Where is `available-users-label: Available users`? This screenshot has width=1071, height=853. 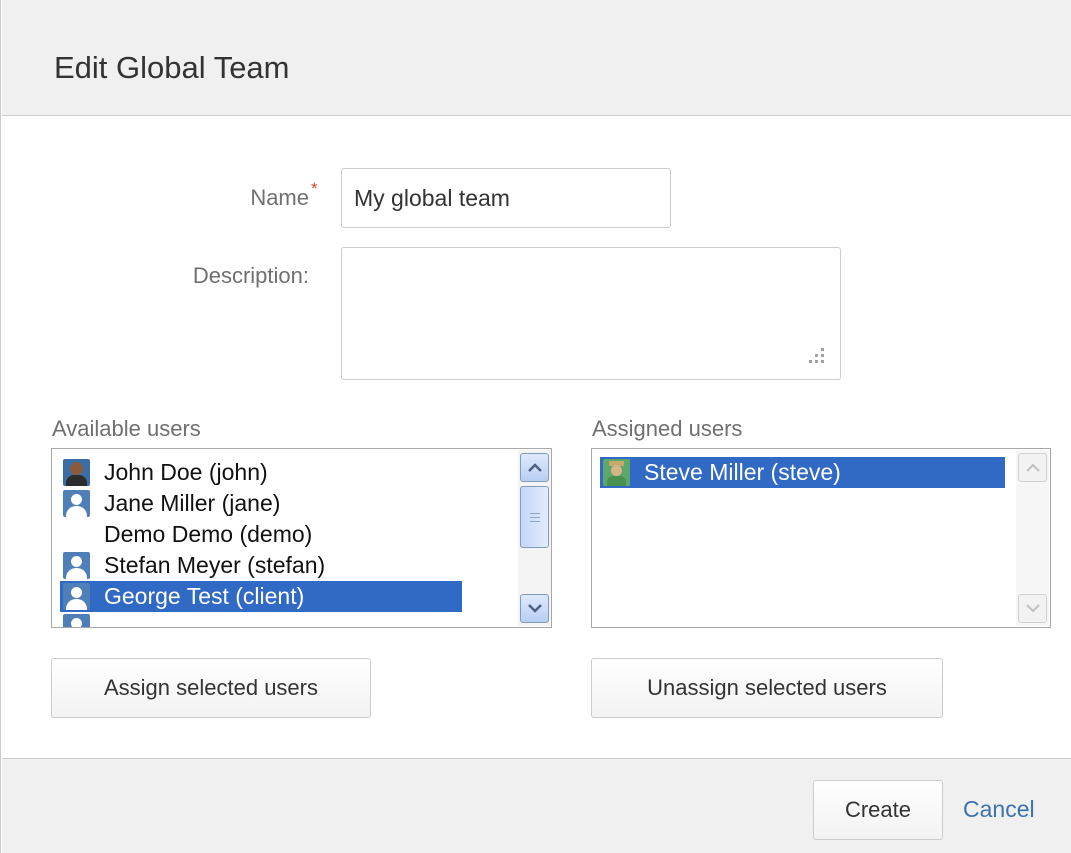
available-users-label: Available users is located at coordinates (126, 428).